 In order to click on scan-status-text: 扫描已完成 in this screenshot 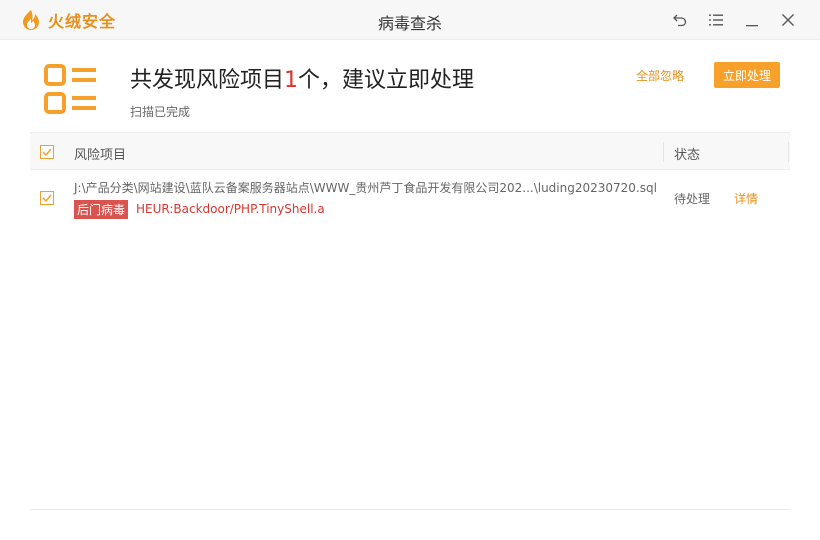, I will do `click(160, 112)`.